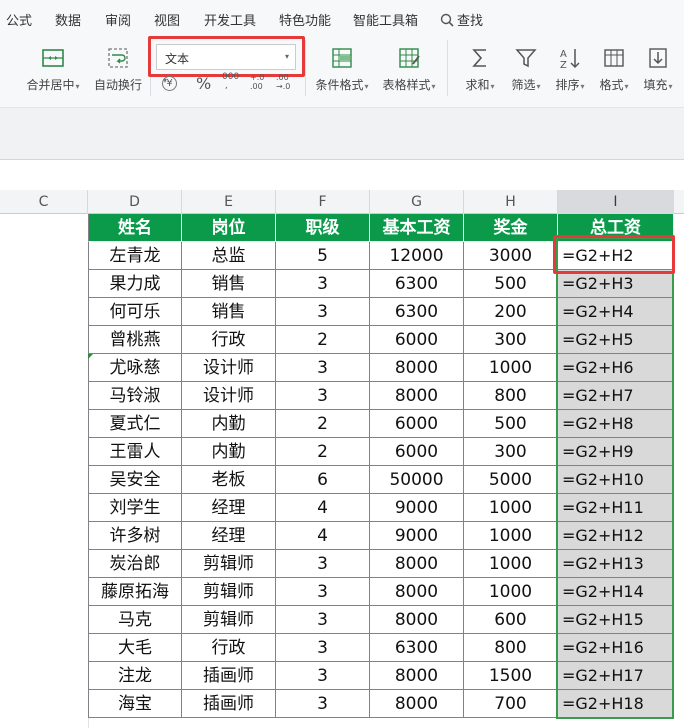  What do you see at coordinates (19, 19) in the screenshot?
I see `menu-formulas: 公式` at bounding box center [19, 19].